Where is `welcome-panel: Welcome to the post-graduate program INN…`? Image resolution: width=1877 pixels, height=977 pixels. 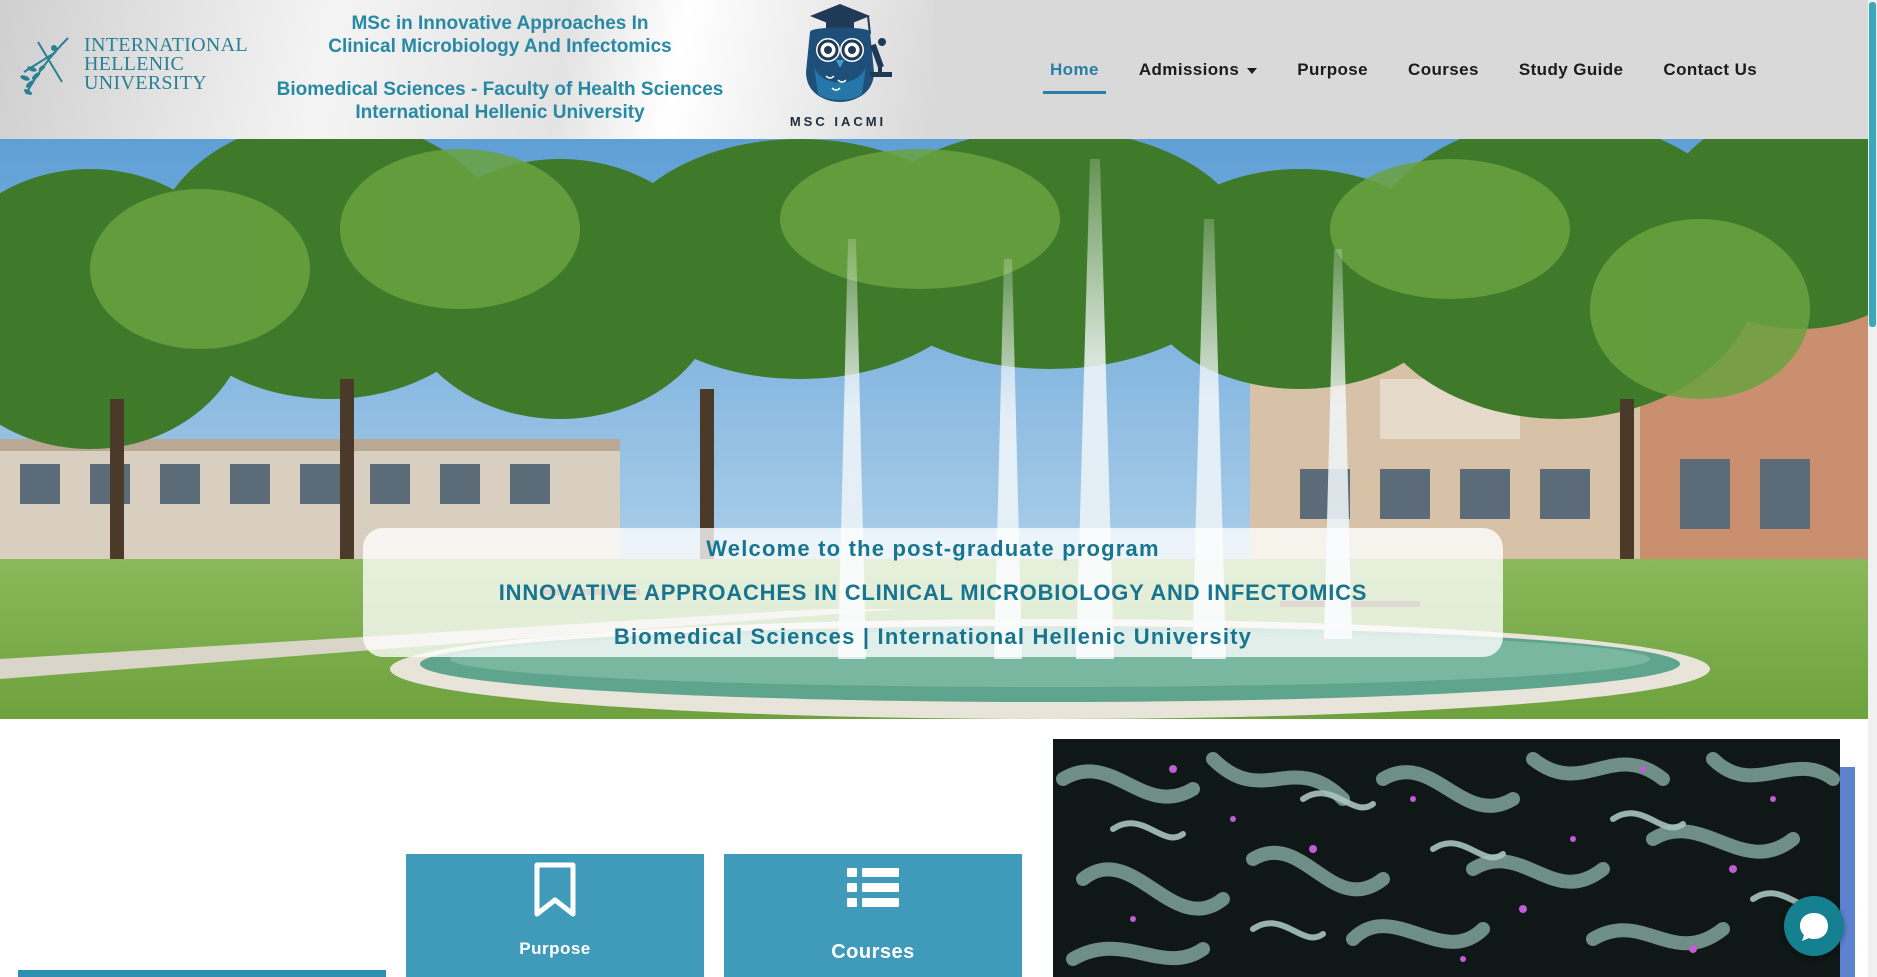 welcome-panel: Welcome to the post-graduate program INN… is located at coordinates (933, 592).